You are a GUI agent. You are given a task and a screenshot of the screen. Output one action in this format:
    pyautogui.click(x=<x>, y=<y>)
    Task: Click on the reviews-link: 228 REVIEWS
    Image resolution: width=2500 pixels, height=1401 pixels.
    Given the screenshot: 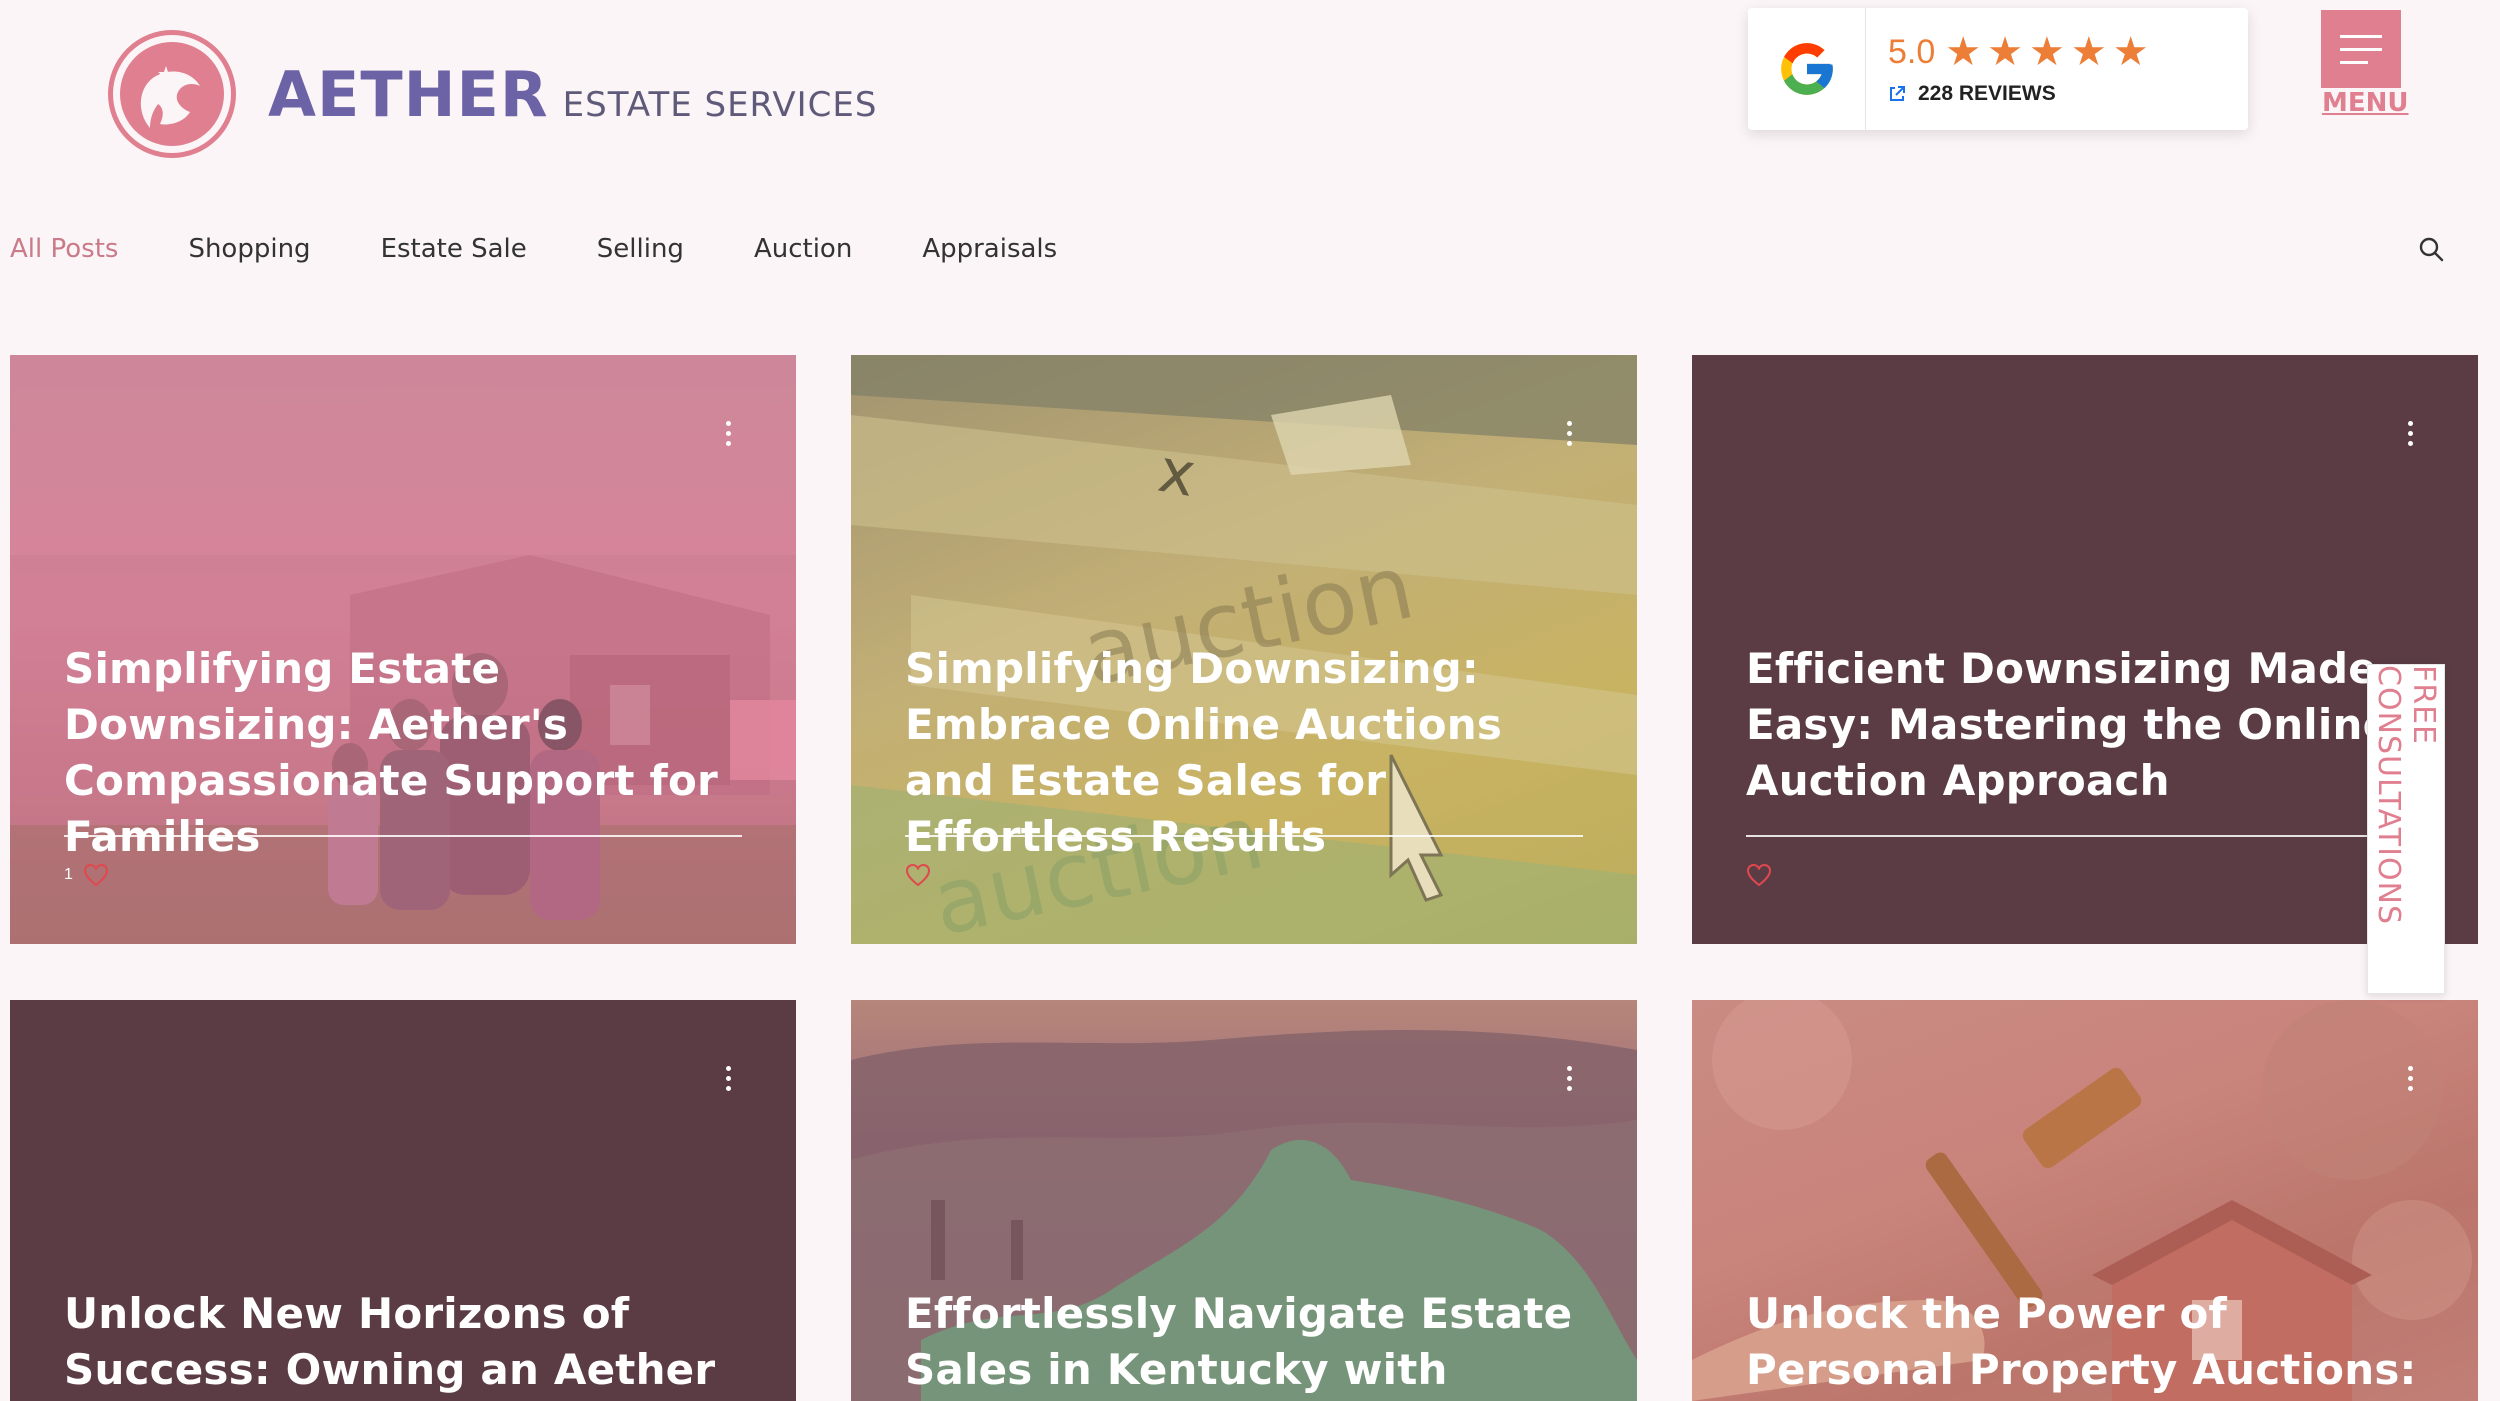 What is the action you would take?
    pyautogui.click(x=2018, y=94)
    